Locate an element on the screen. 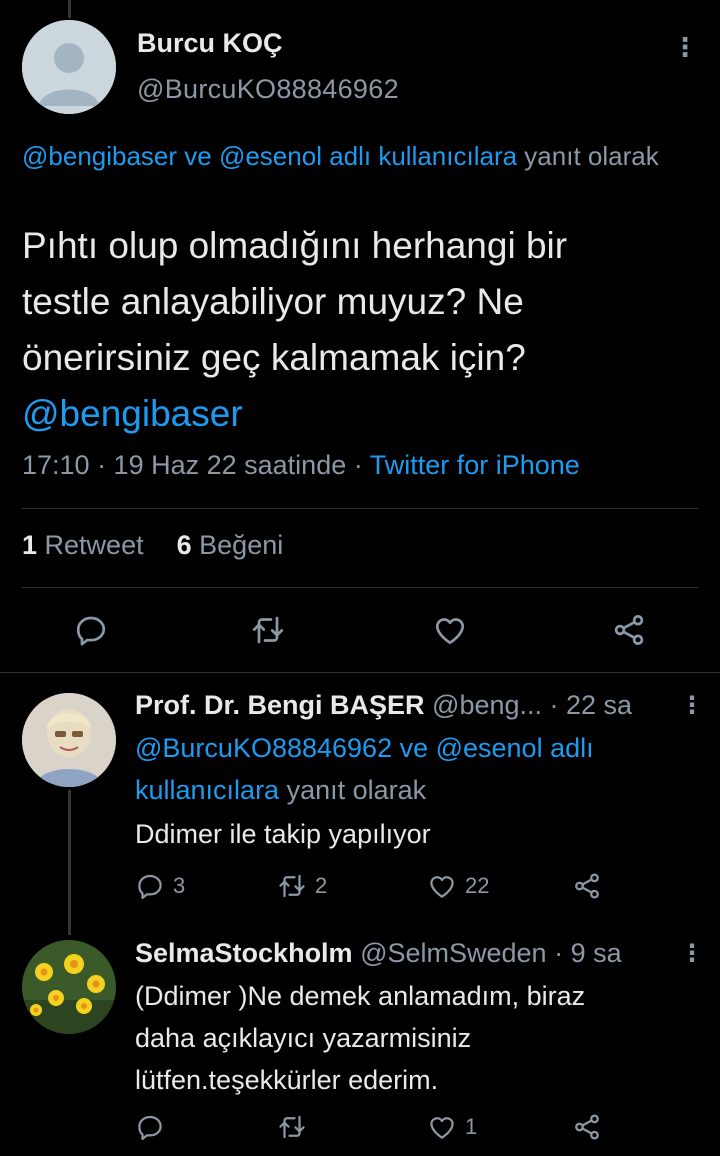 The width and height of the screenshot is (720, 1156). reply-header: SelmaStockholm @SelmSweden · 9 sa is located at coordinates (378, 953).